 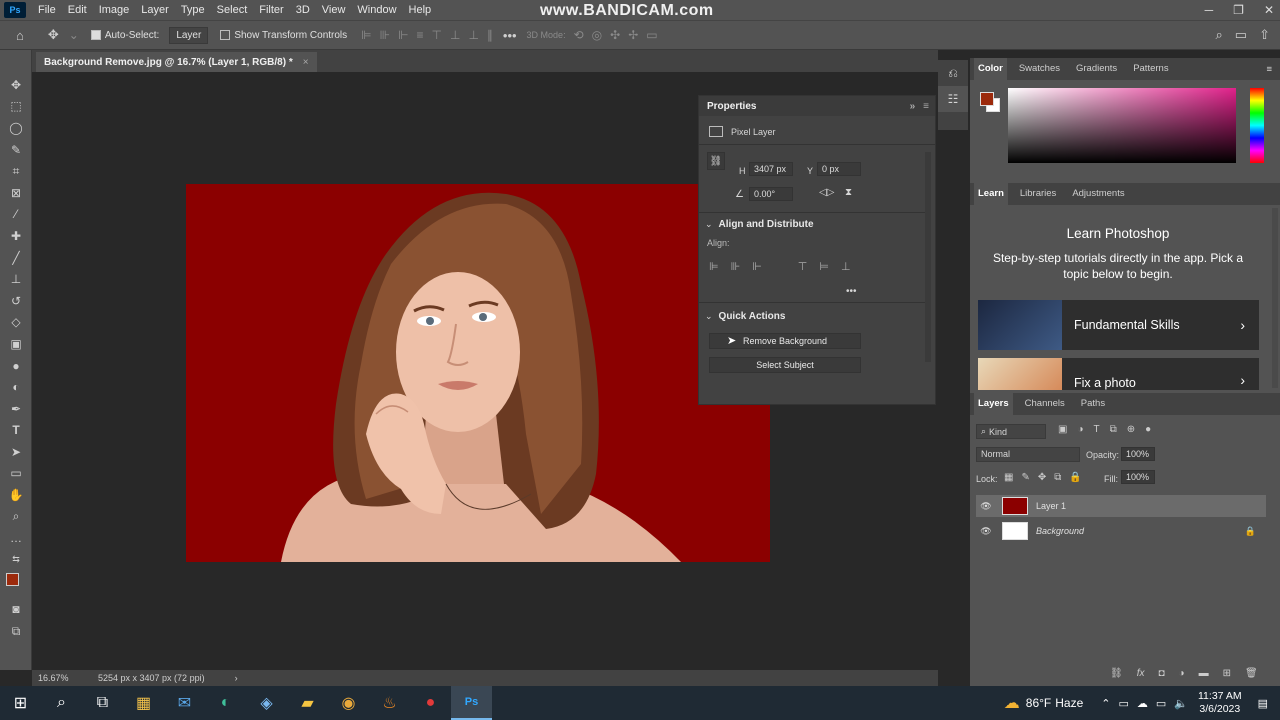 I want to click on learn-scrollbar, so click(x=1275, y=298).